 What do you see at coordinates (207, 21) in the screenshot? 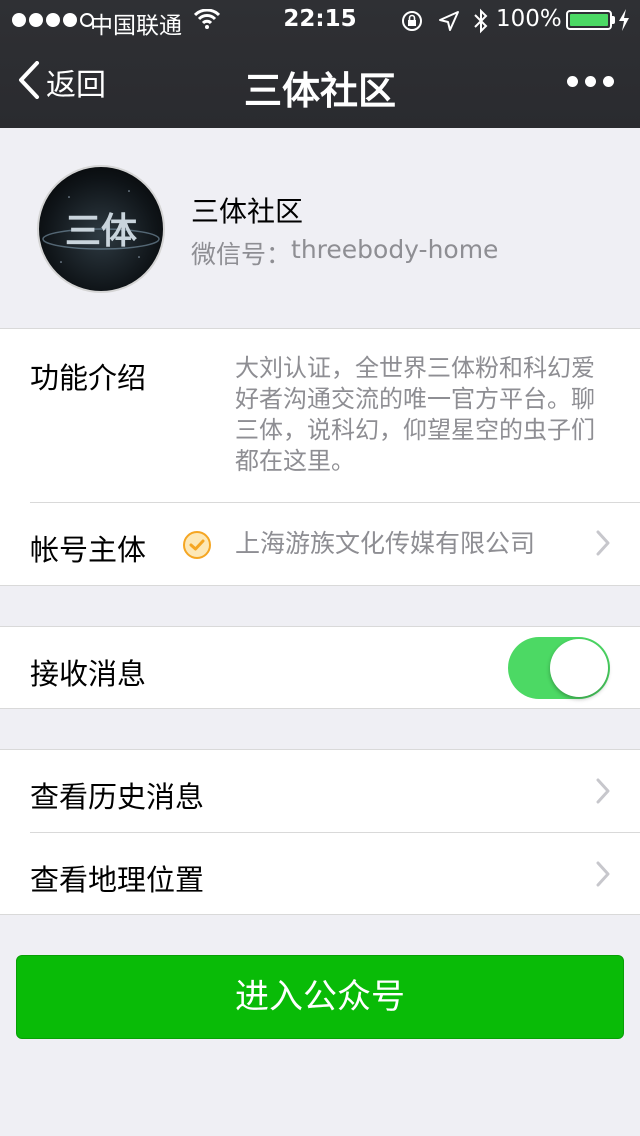
I see `wifi-icon` at bounding box center [207, 21].